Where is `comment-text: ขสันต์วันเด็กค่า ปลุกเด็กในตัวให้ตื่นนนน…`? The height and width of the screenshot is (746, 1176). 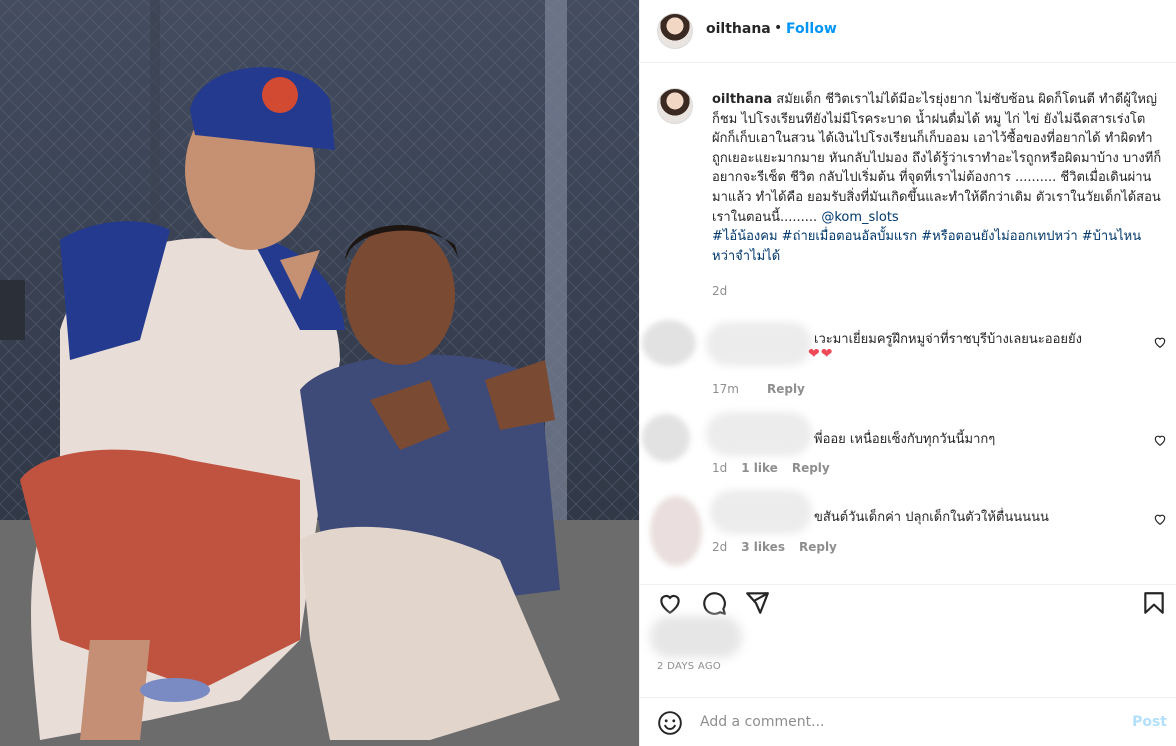
comment-text: ขสันต์วันเด็กค่า ปลุกเด็กในตัวให้ตื่นนนน… is located at coordinates (931, 517).